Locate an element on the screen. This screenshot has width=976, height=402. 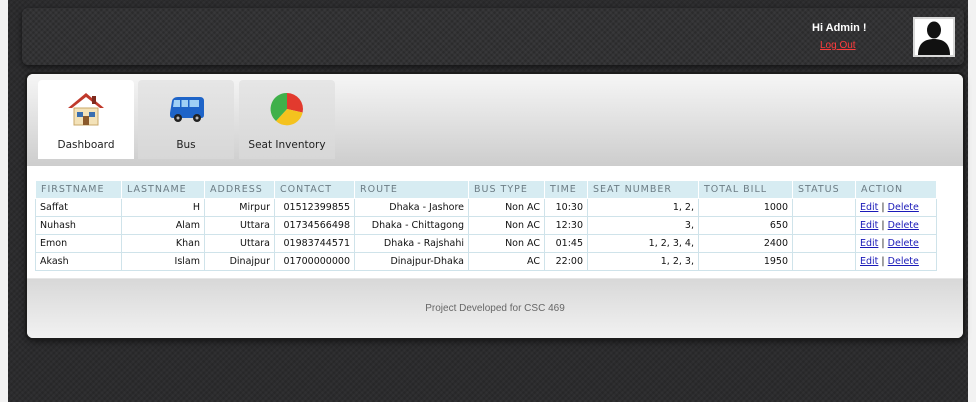
col-contact: CONTACT is located at coordinates (314, 189).